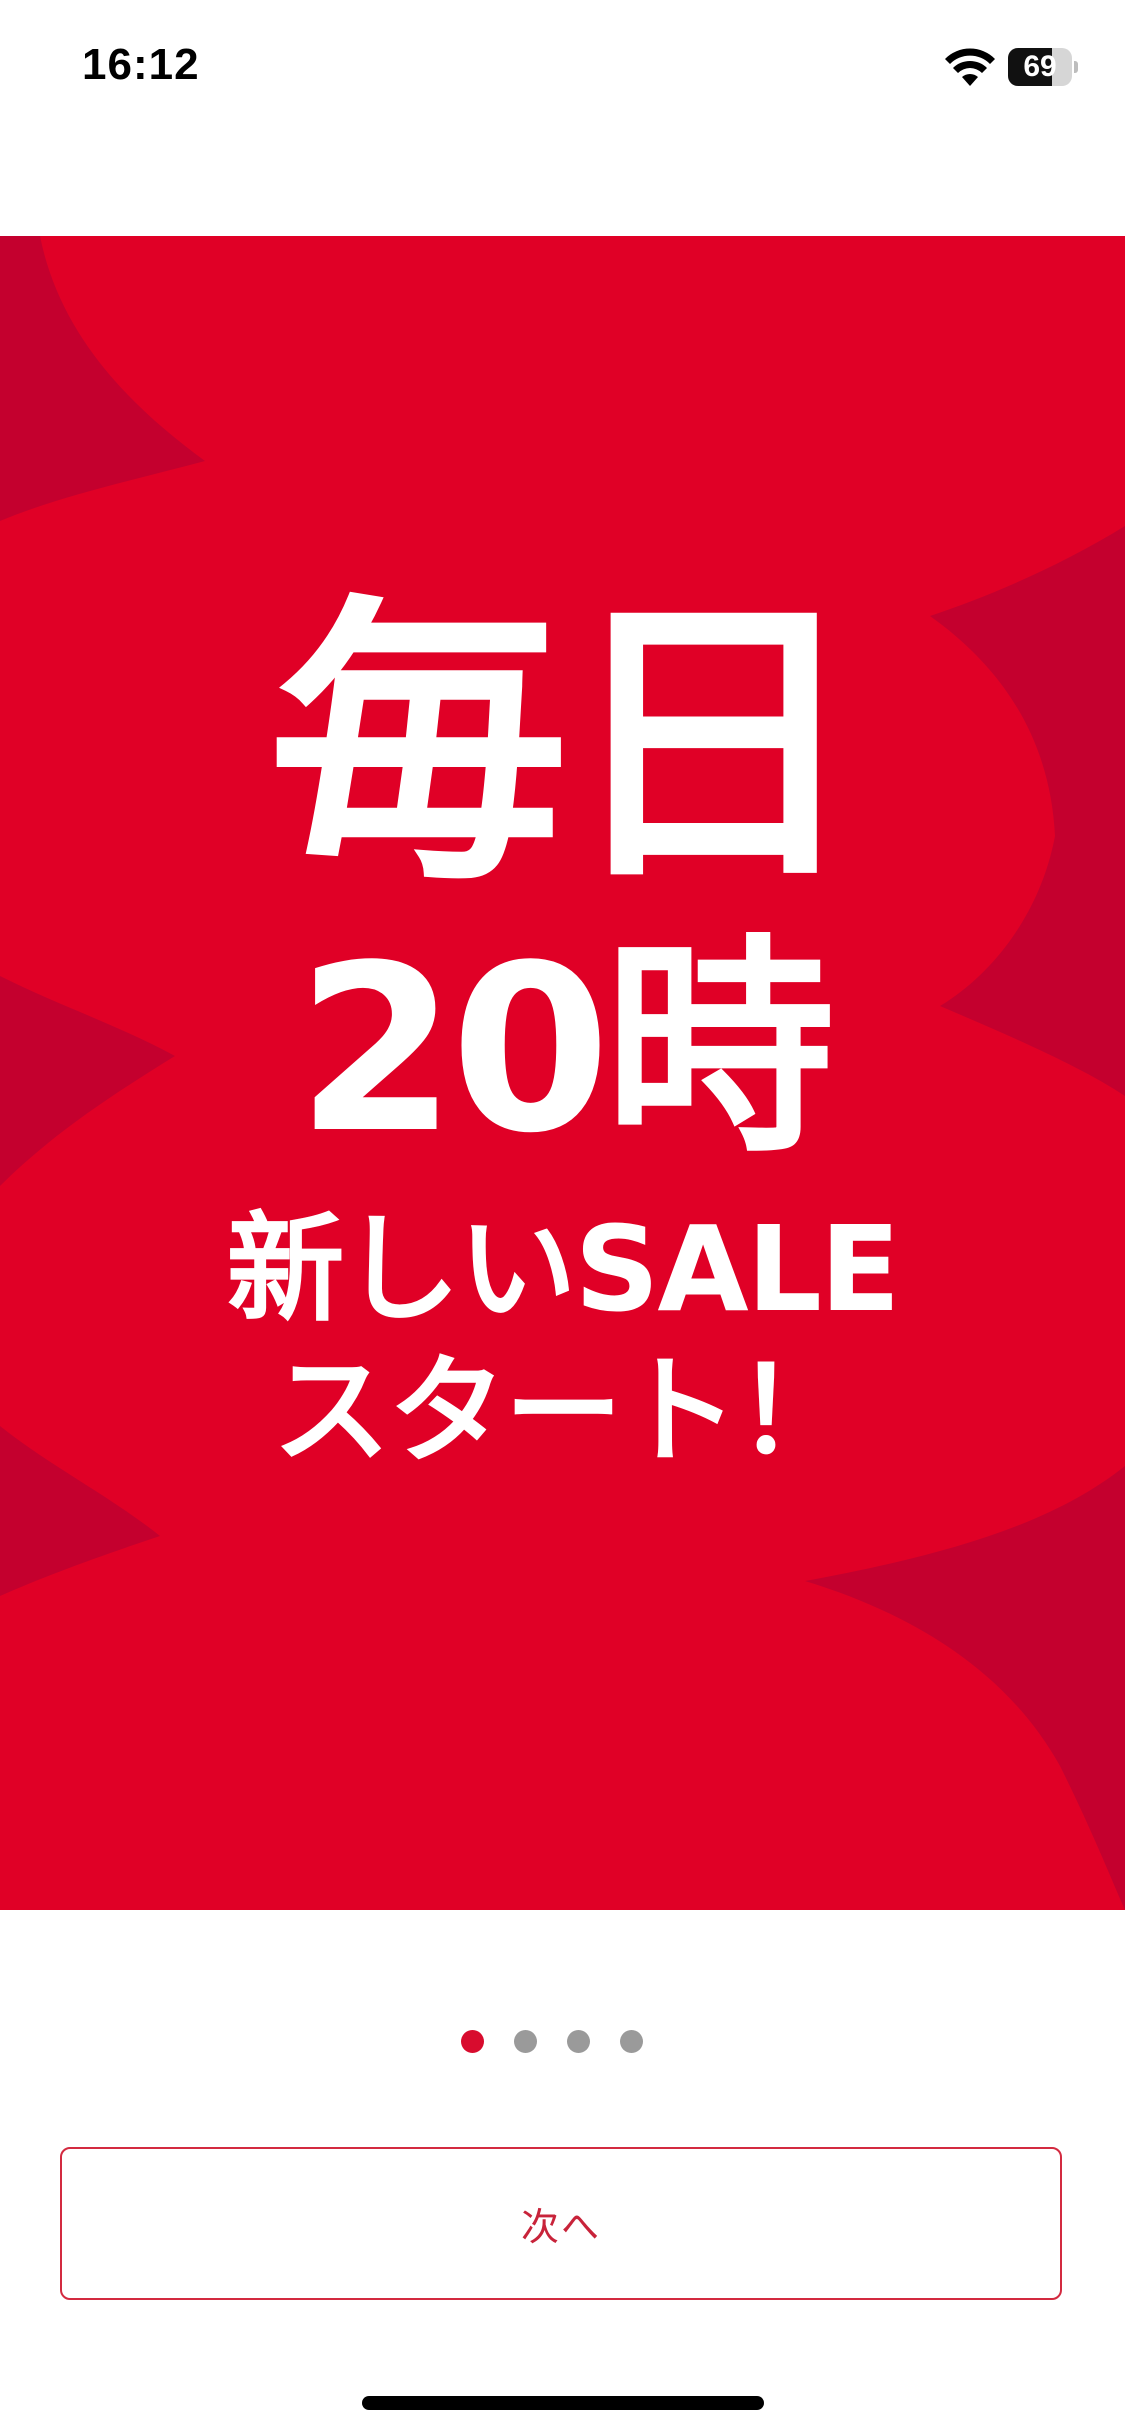  Describe the element at coordinates (1076, 67) in the screenshot. I see `battery-cap` at that location.